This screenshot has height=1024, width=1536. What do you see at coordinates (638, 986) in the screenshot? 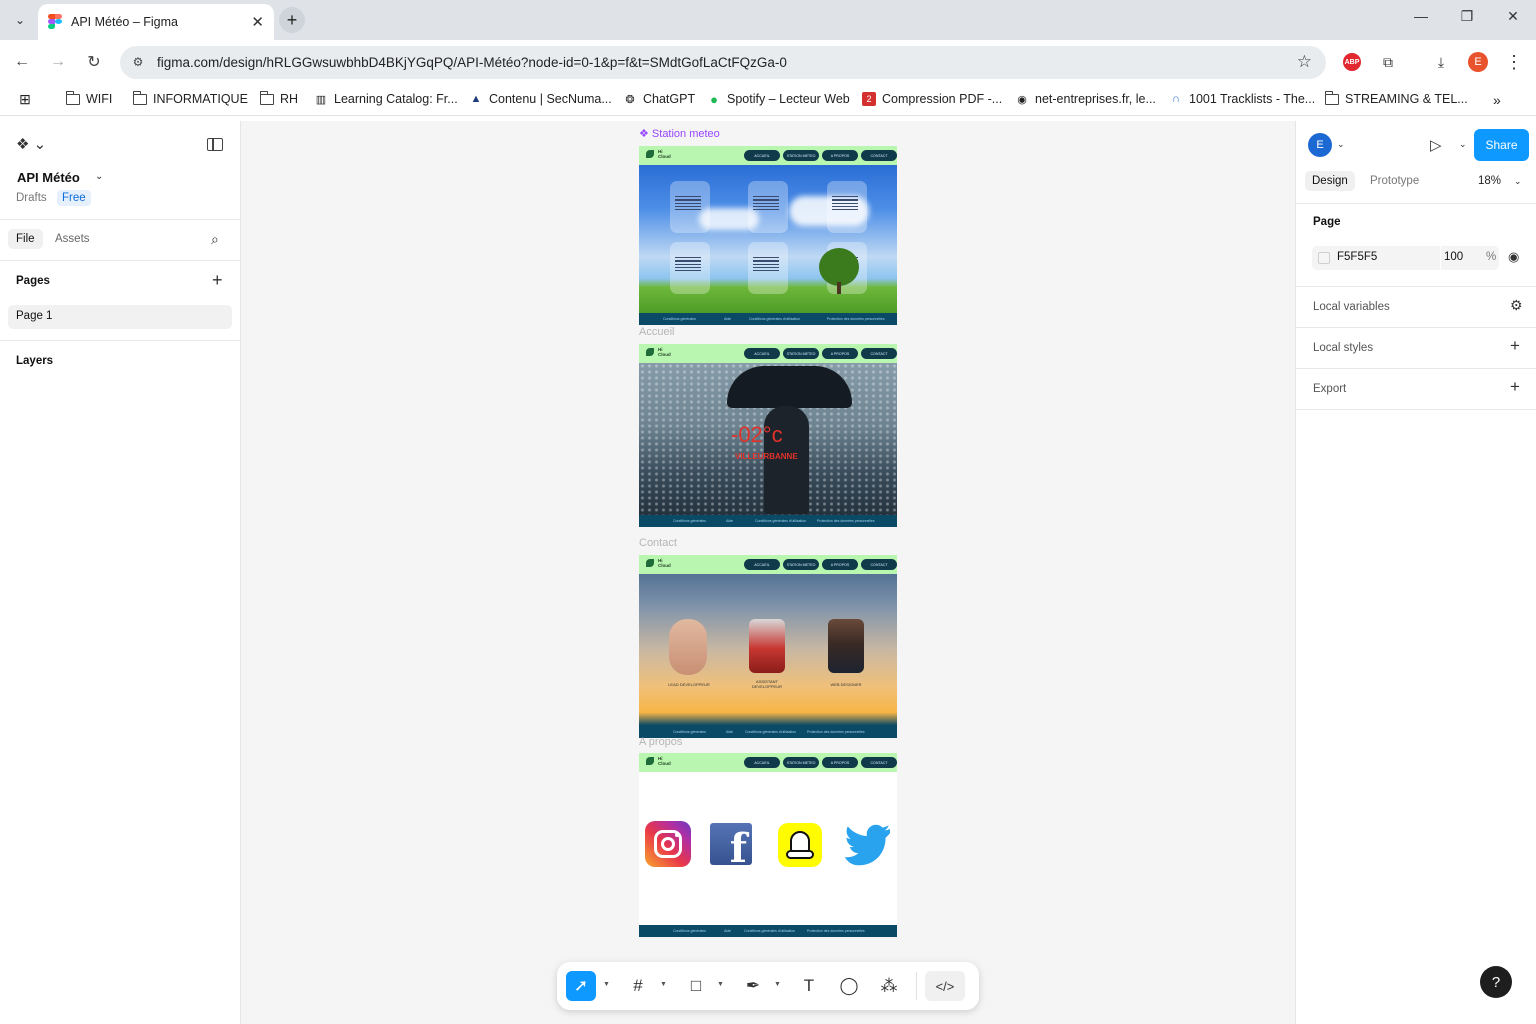
I see `frame-tool-icon: #` at bounding box center [638, 986].